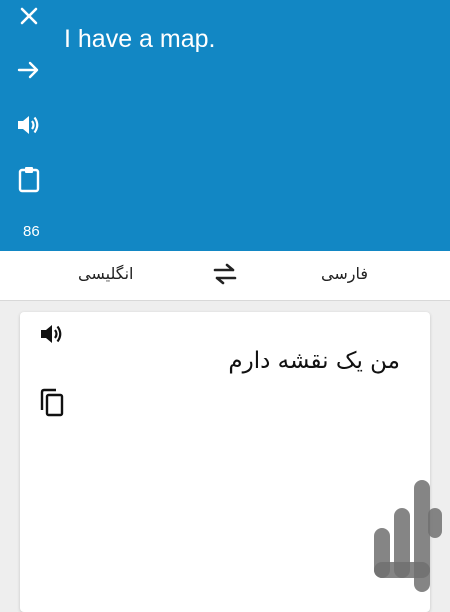  I want to click on target-language: انگلیسی, so click(105, 273).